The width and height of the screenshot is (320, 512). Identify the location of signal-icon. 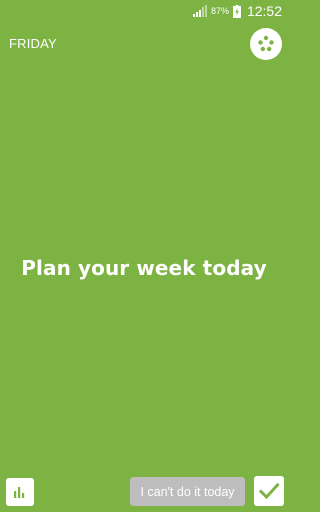
(199, 11).